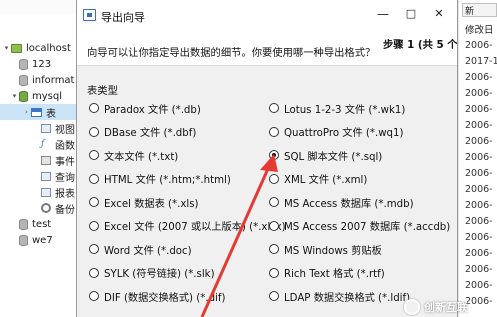 Image resolution: width=497 pixels, height=317 pixels. I want to click on format-option-label: HTML 文件 (*.htm;*.html), so click(167, 180).